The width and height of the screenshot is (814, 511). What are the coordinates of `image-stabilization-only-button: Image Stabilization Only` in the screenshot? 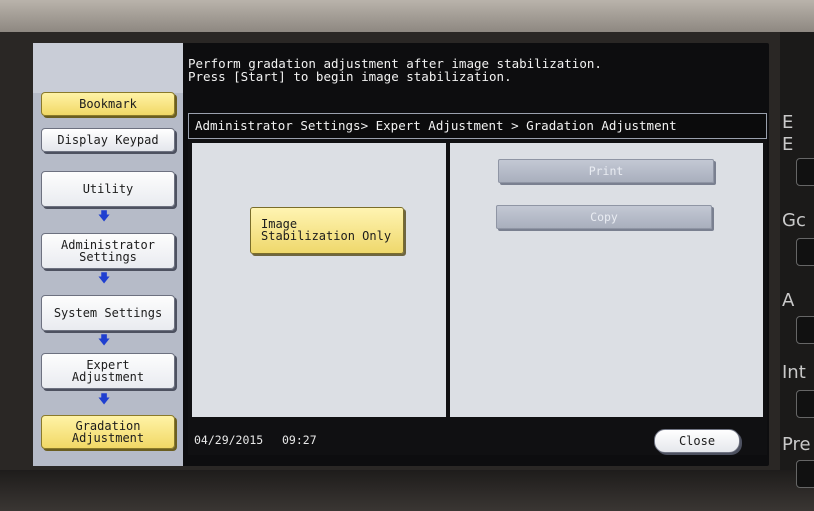 It's located at (327, 230).